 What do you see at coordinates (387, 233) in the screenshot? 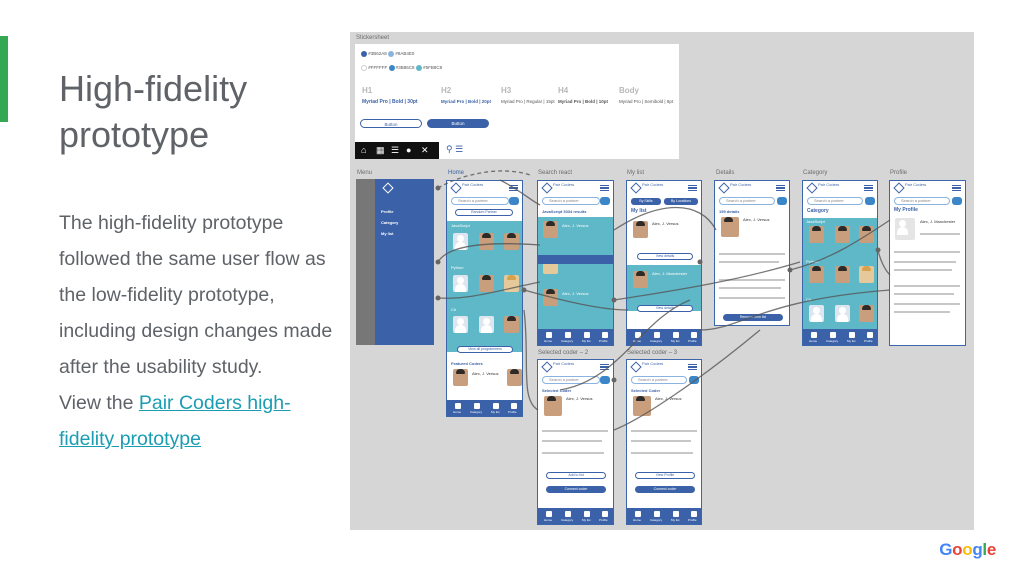
I see `menu-item-mylist: My list` at bounding box center [387, 233].